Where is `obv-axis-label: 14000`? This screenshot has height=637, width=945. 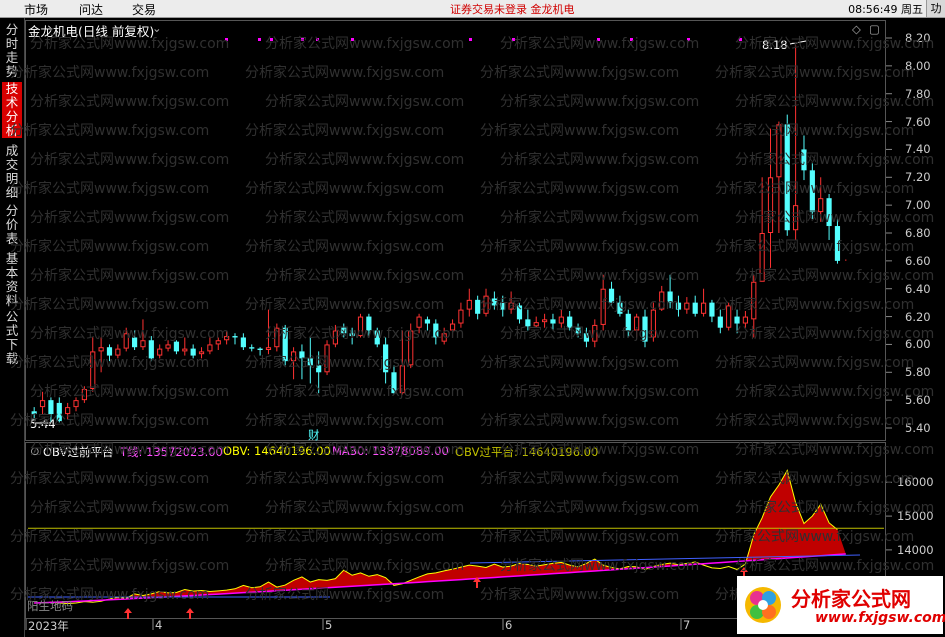
obv-axis-label: 14000 is located at coordinates (915, 549).